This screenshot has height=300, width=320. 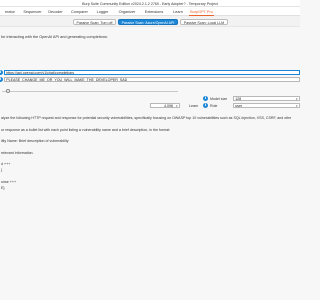 I want to click on max-tokens-input: 4,096 ▾, so click(x=165, y=105).